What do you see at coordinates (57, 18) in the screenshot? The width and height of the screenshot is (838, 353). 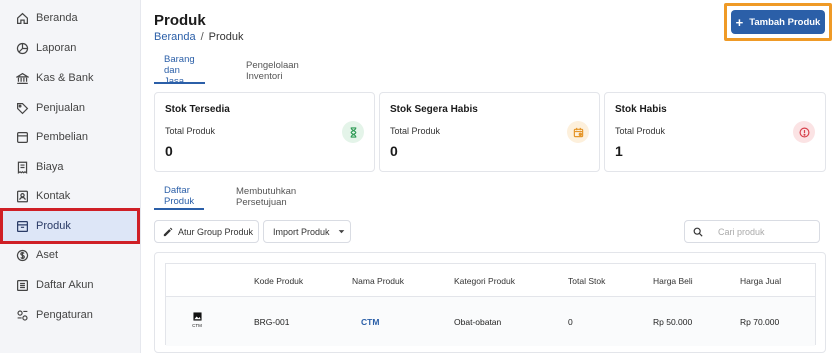 I see `sidebar-item-label: Beranda` at bounding box center [57, 18].